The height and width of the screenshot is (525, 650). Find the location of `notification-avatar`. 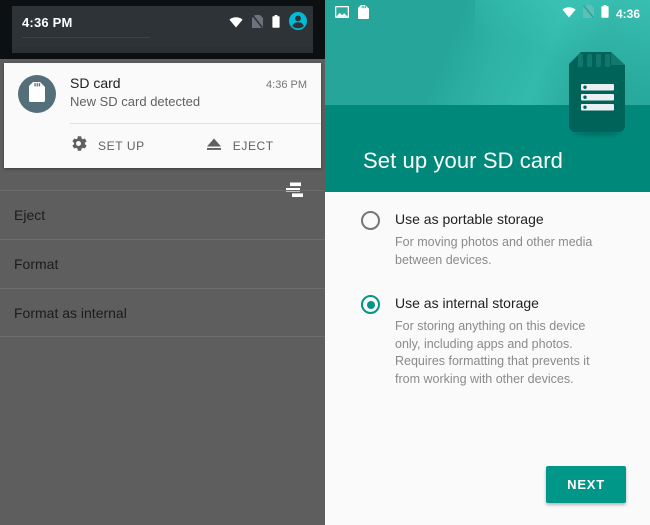

notification-avatar is located at coordinates (37, 94).